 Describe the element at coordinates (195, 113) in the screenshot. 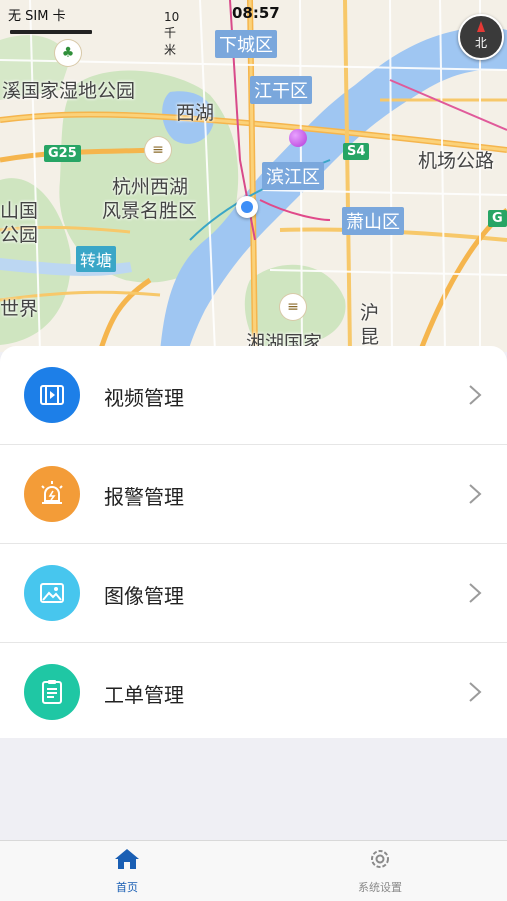

I see `map-label-west-lake: 西湖` at that location.